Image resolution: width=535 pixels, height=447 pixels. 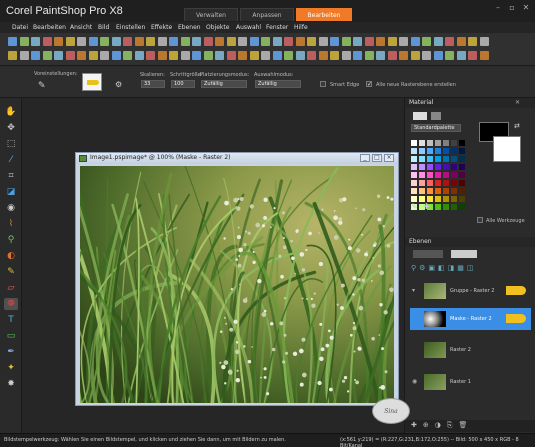 What do you see at coordinates (11, 160) in the screenshot?
I see `dropper-tool-icon: ⁄` at bounding box center [11, 160].